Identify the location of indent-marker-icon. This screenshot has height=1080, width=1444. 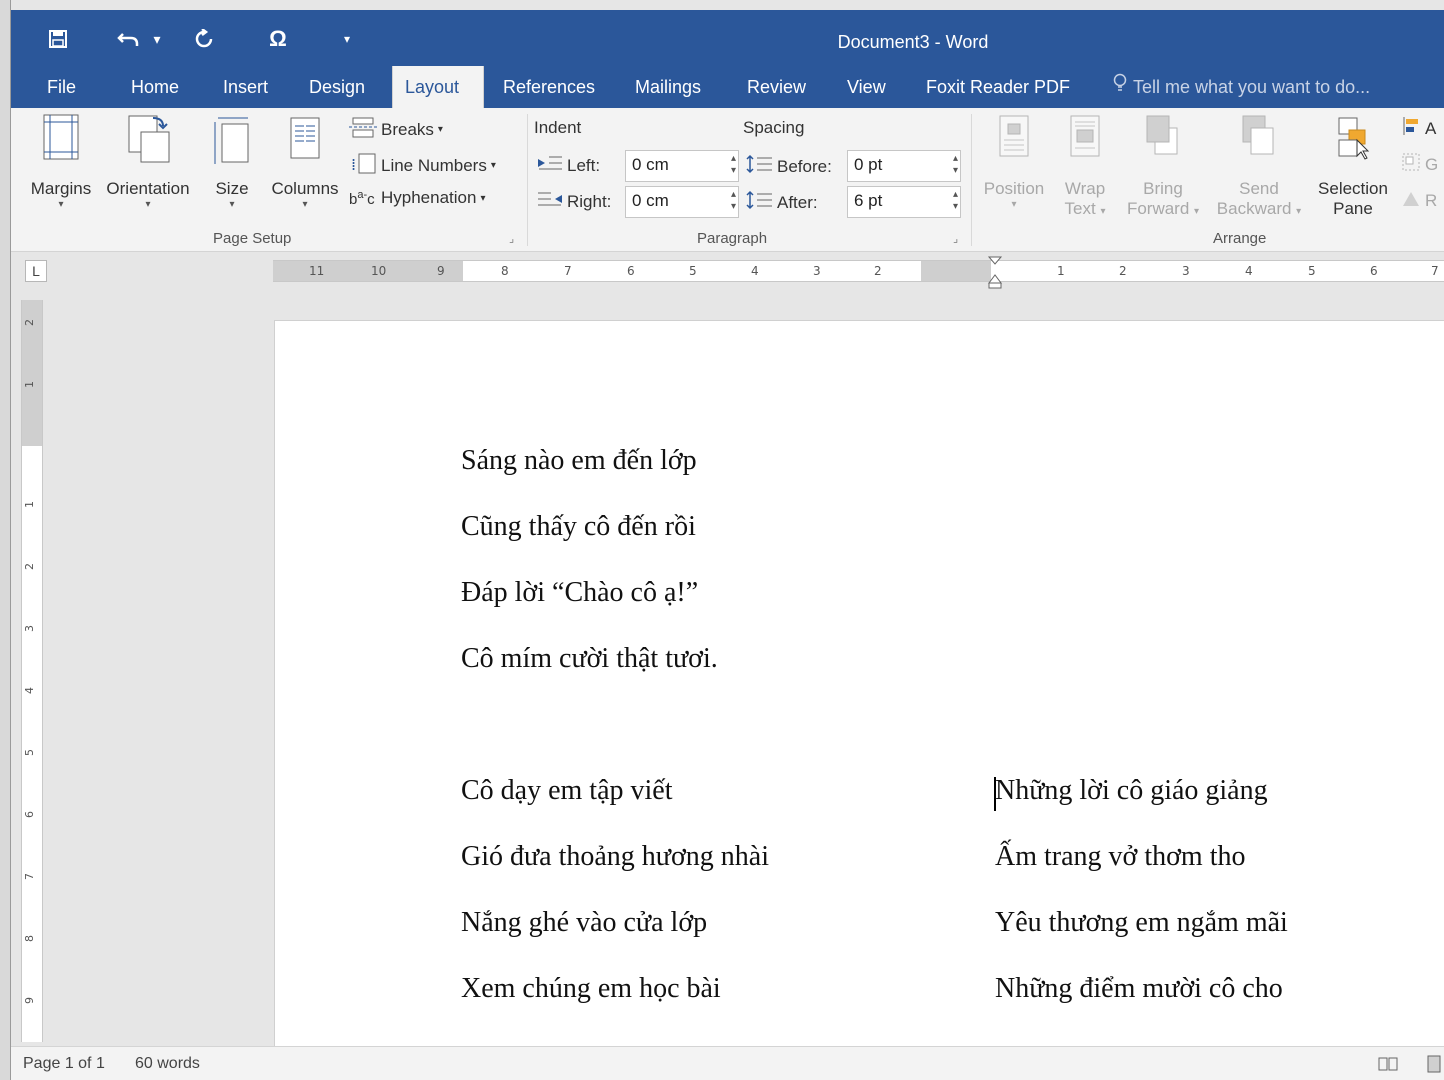
(995, 274).